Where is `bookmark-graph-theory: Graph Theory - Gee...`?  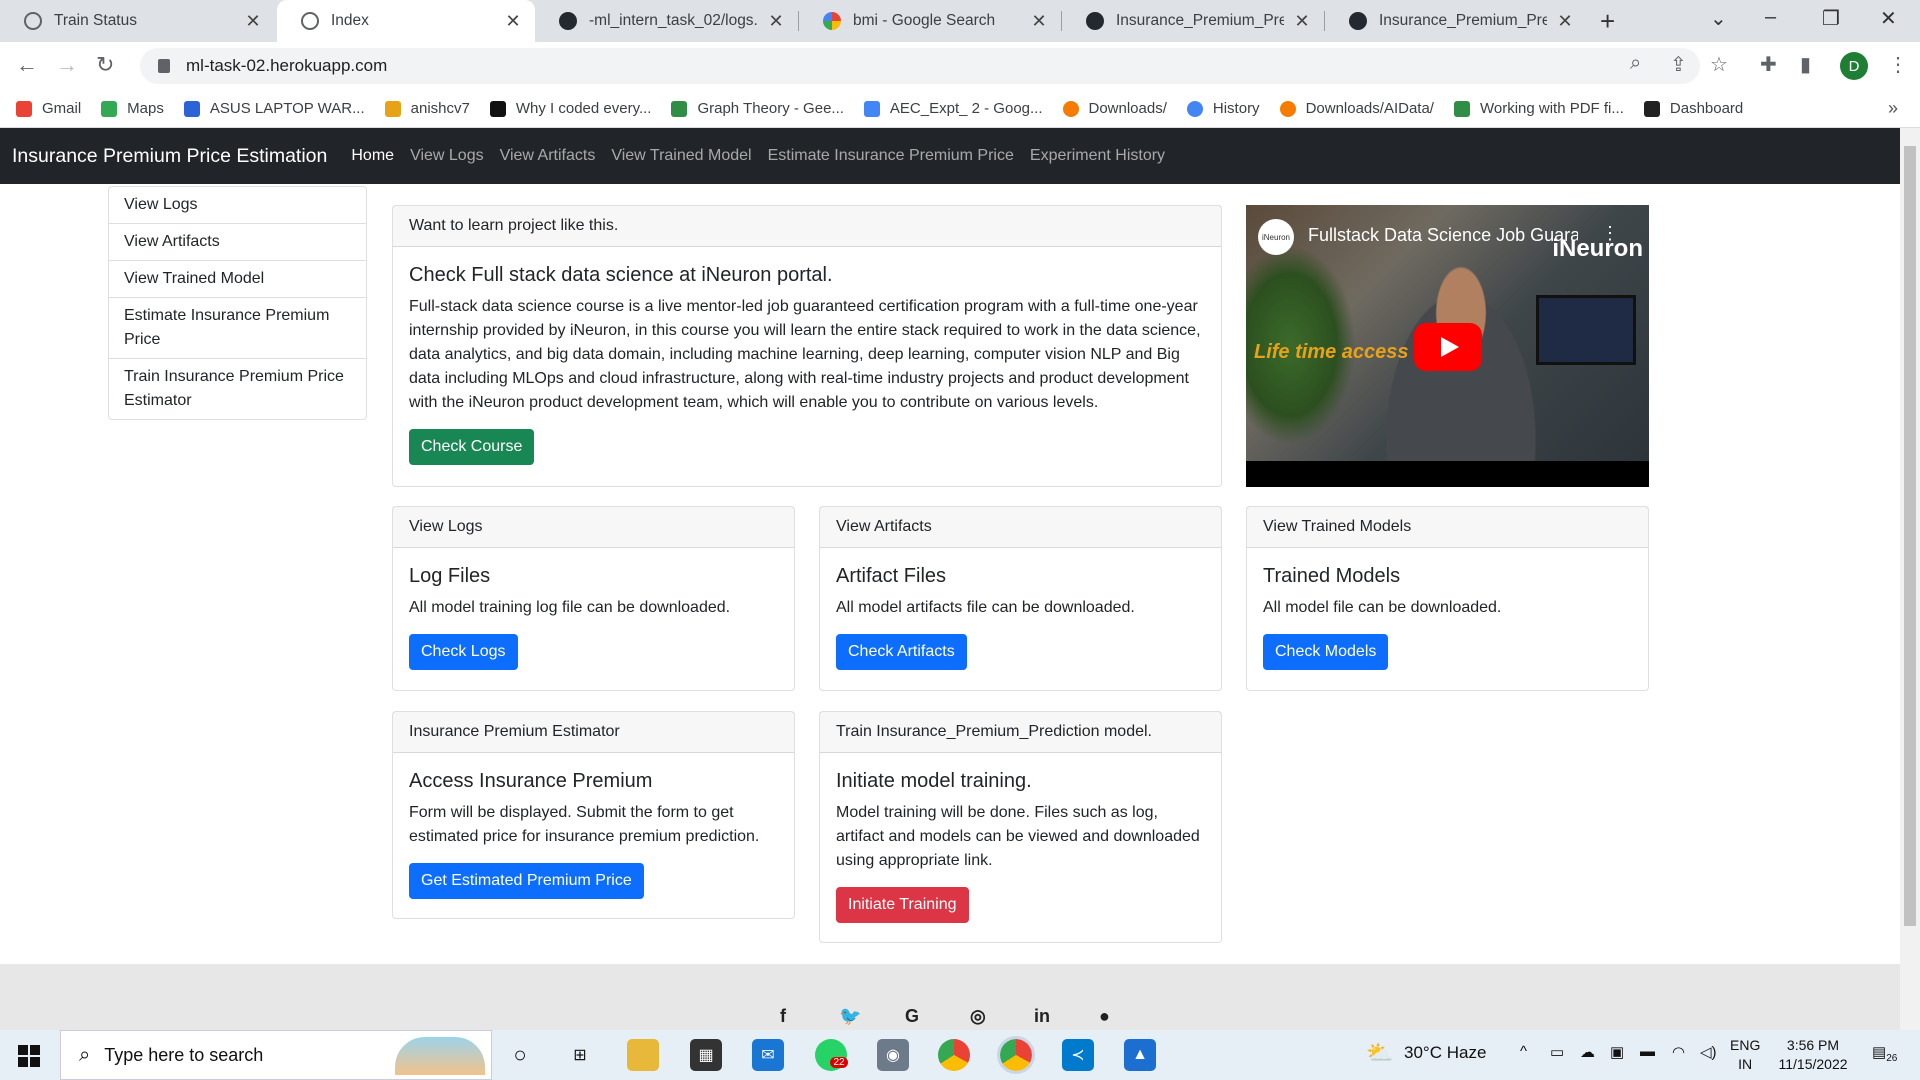
bookmark-graph-theory: Graph Theory - Gee... is located at coordinates (757, 108).